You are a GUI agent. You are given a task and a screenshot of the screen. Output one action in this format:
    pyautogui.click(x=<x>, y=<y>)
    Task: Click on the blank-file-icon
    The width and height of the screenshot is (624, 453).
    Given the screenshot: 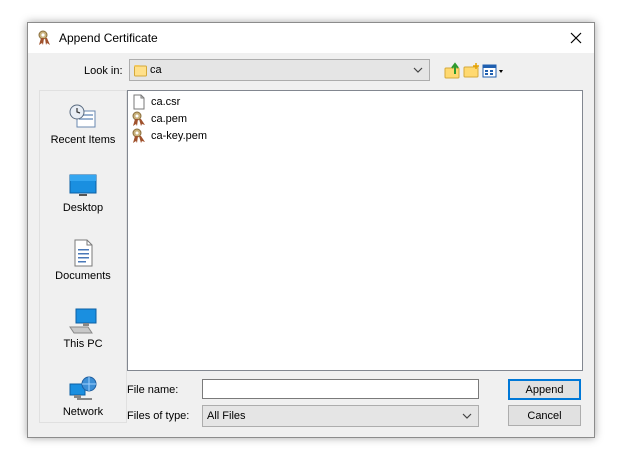 What is the action you would take?
    pyautogui.click(x=139, y=102)
    